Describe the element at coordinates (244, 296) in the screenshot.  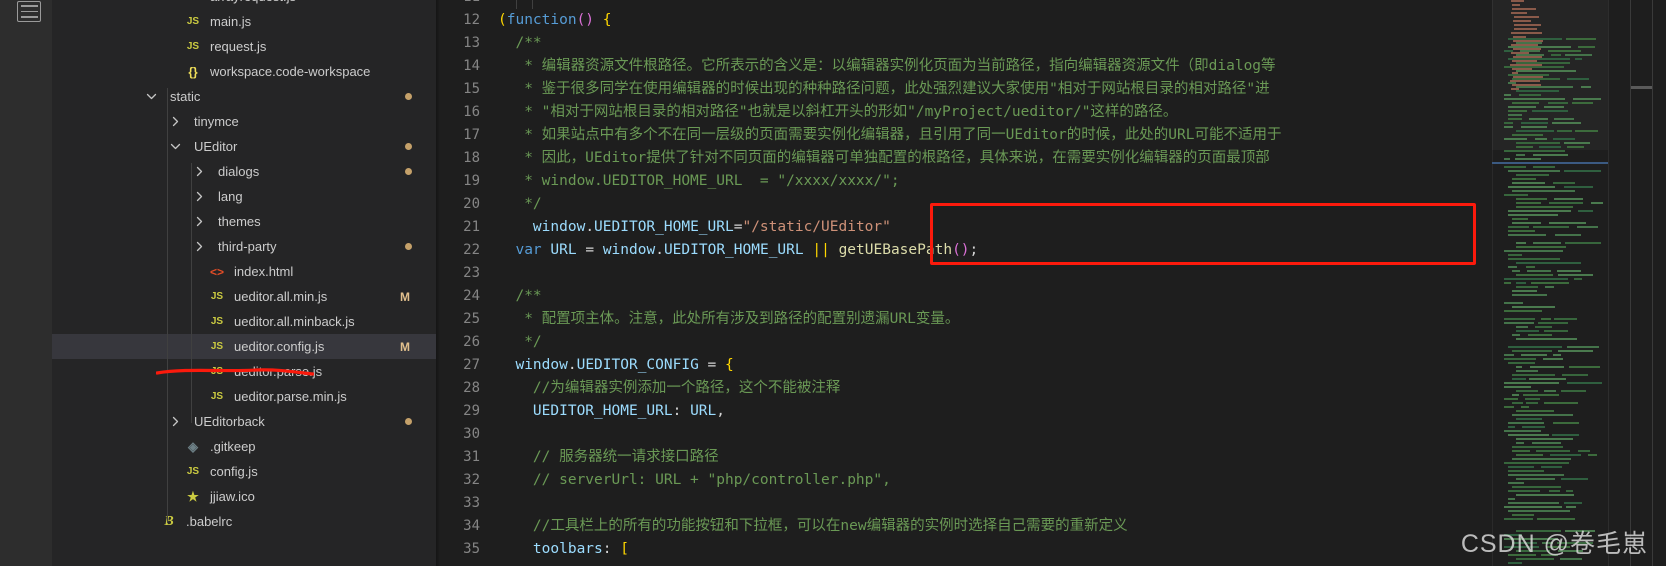
I see `file-tree-row: JS ueditor.all.min.js M` at that location.